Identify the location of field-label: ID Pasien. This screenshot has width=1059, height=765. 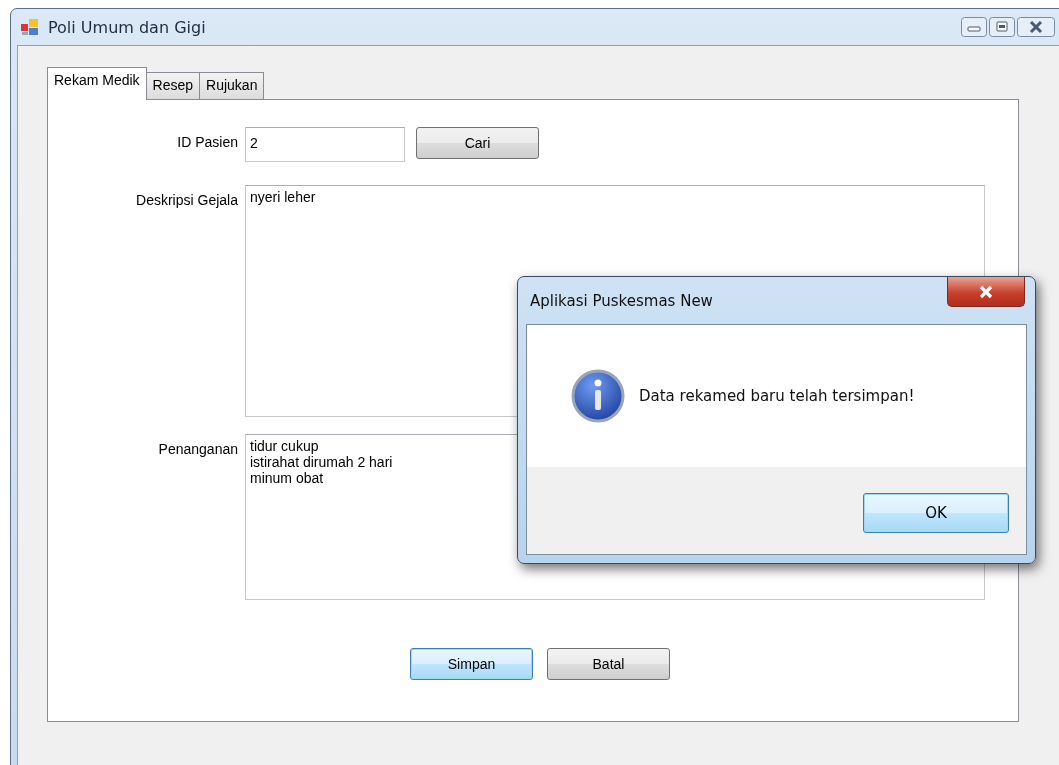
(207, 142).